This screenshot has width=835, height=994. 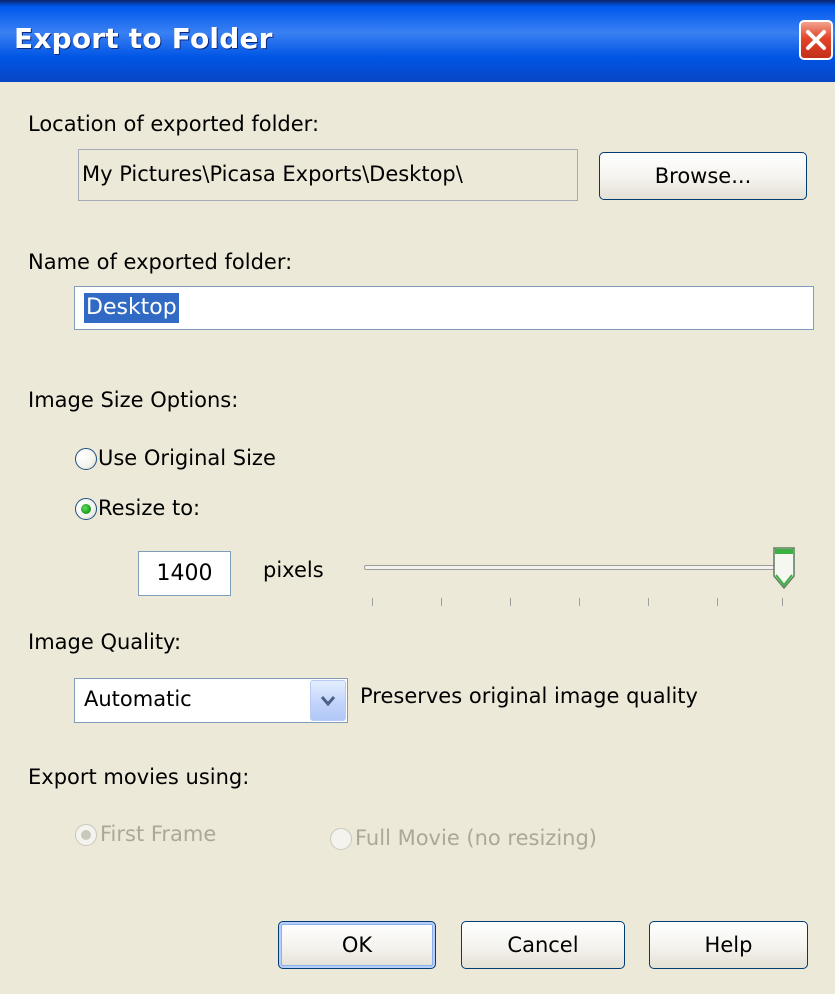 I want to click on ok-button: OK, so click(x=357, y=945).